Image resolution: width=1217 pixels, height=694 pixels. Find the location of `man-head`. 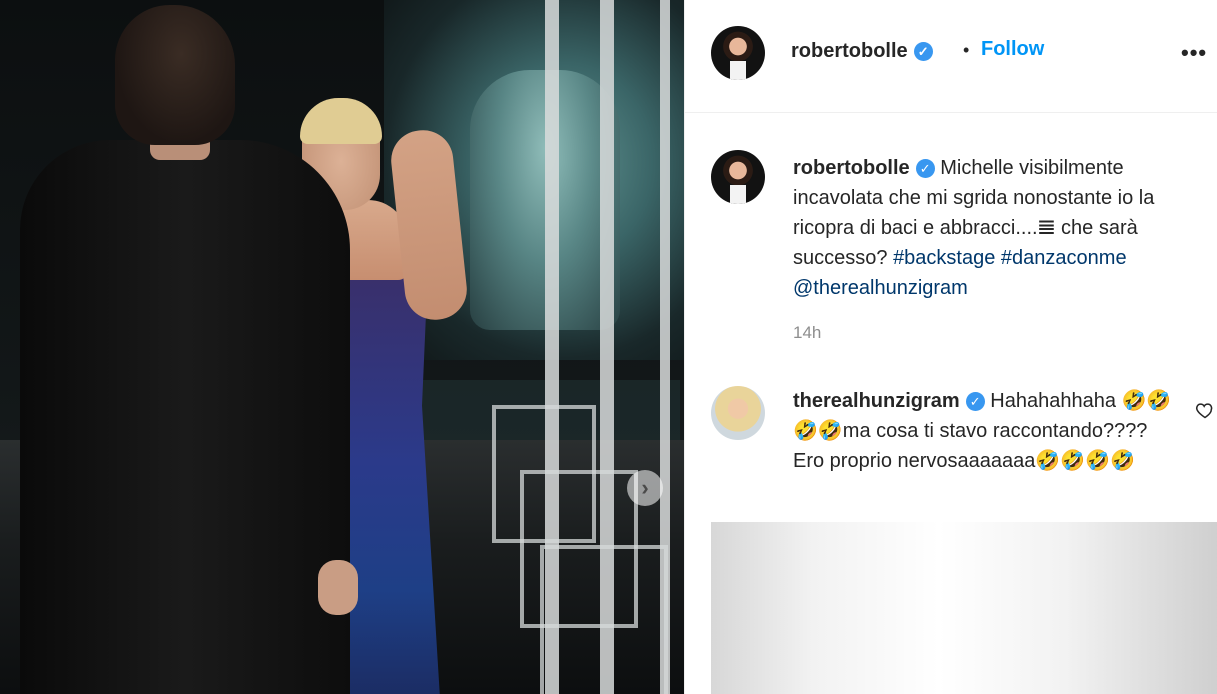

man-head is located at coordinates (175, 75).